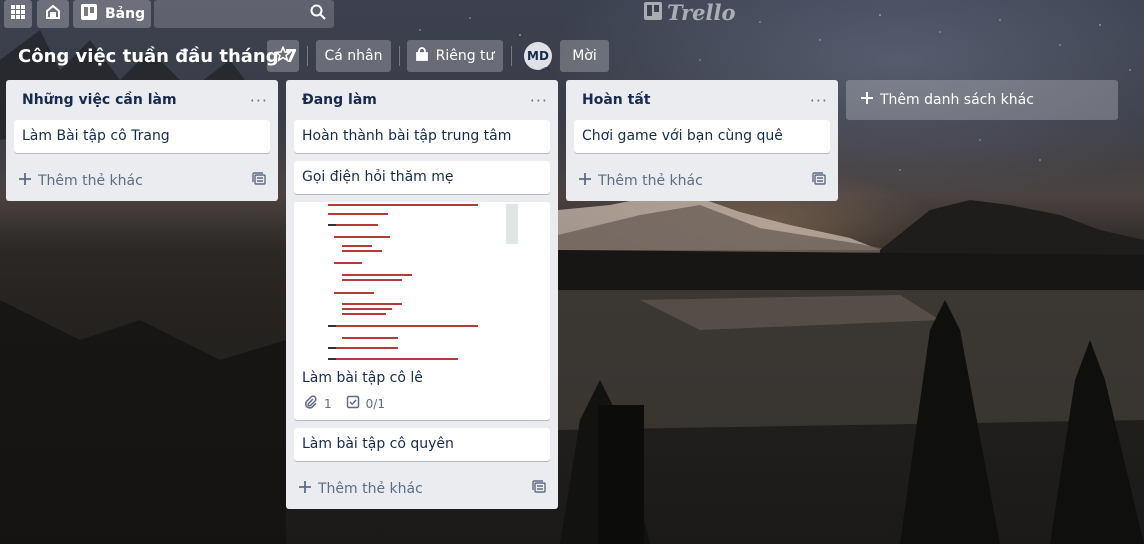 This screenshot has height=544, width=1144. Describe the element at coordinates (701, 12) in the screenshot. I see `logo-text: Trello` at that location.